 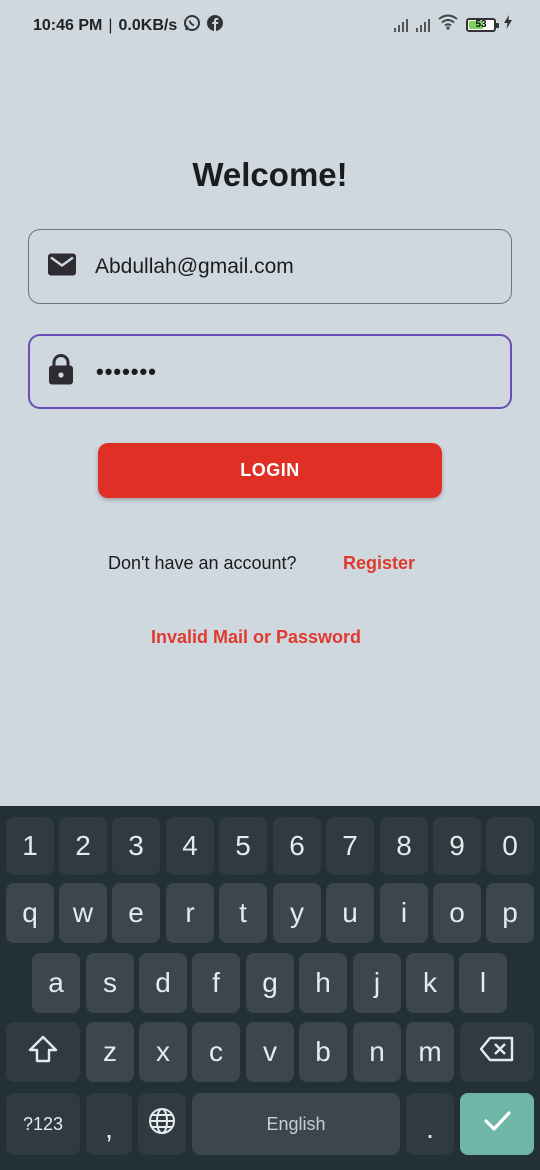 I want to click on status-bar: 10:46 PM | 0.0KB/s 53, so click(x=270, y=25).